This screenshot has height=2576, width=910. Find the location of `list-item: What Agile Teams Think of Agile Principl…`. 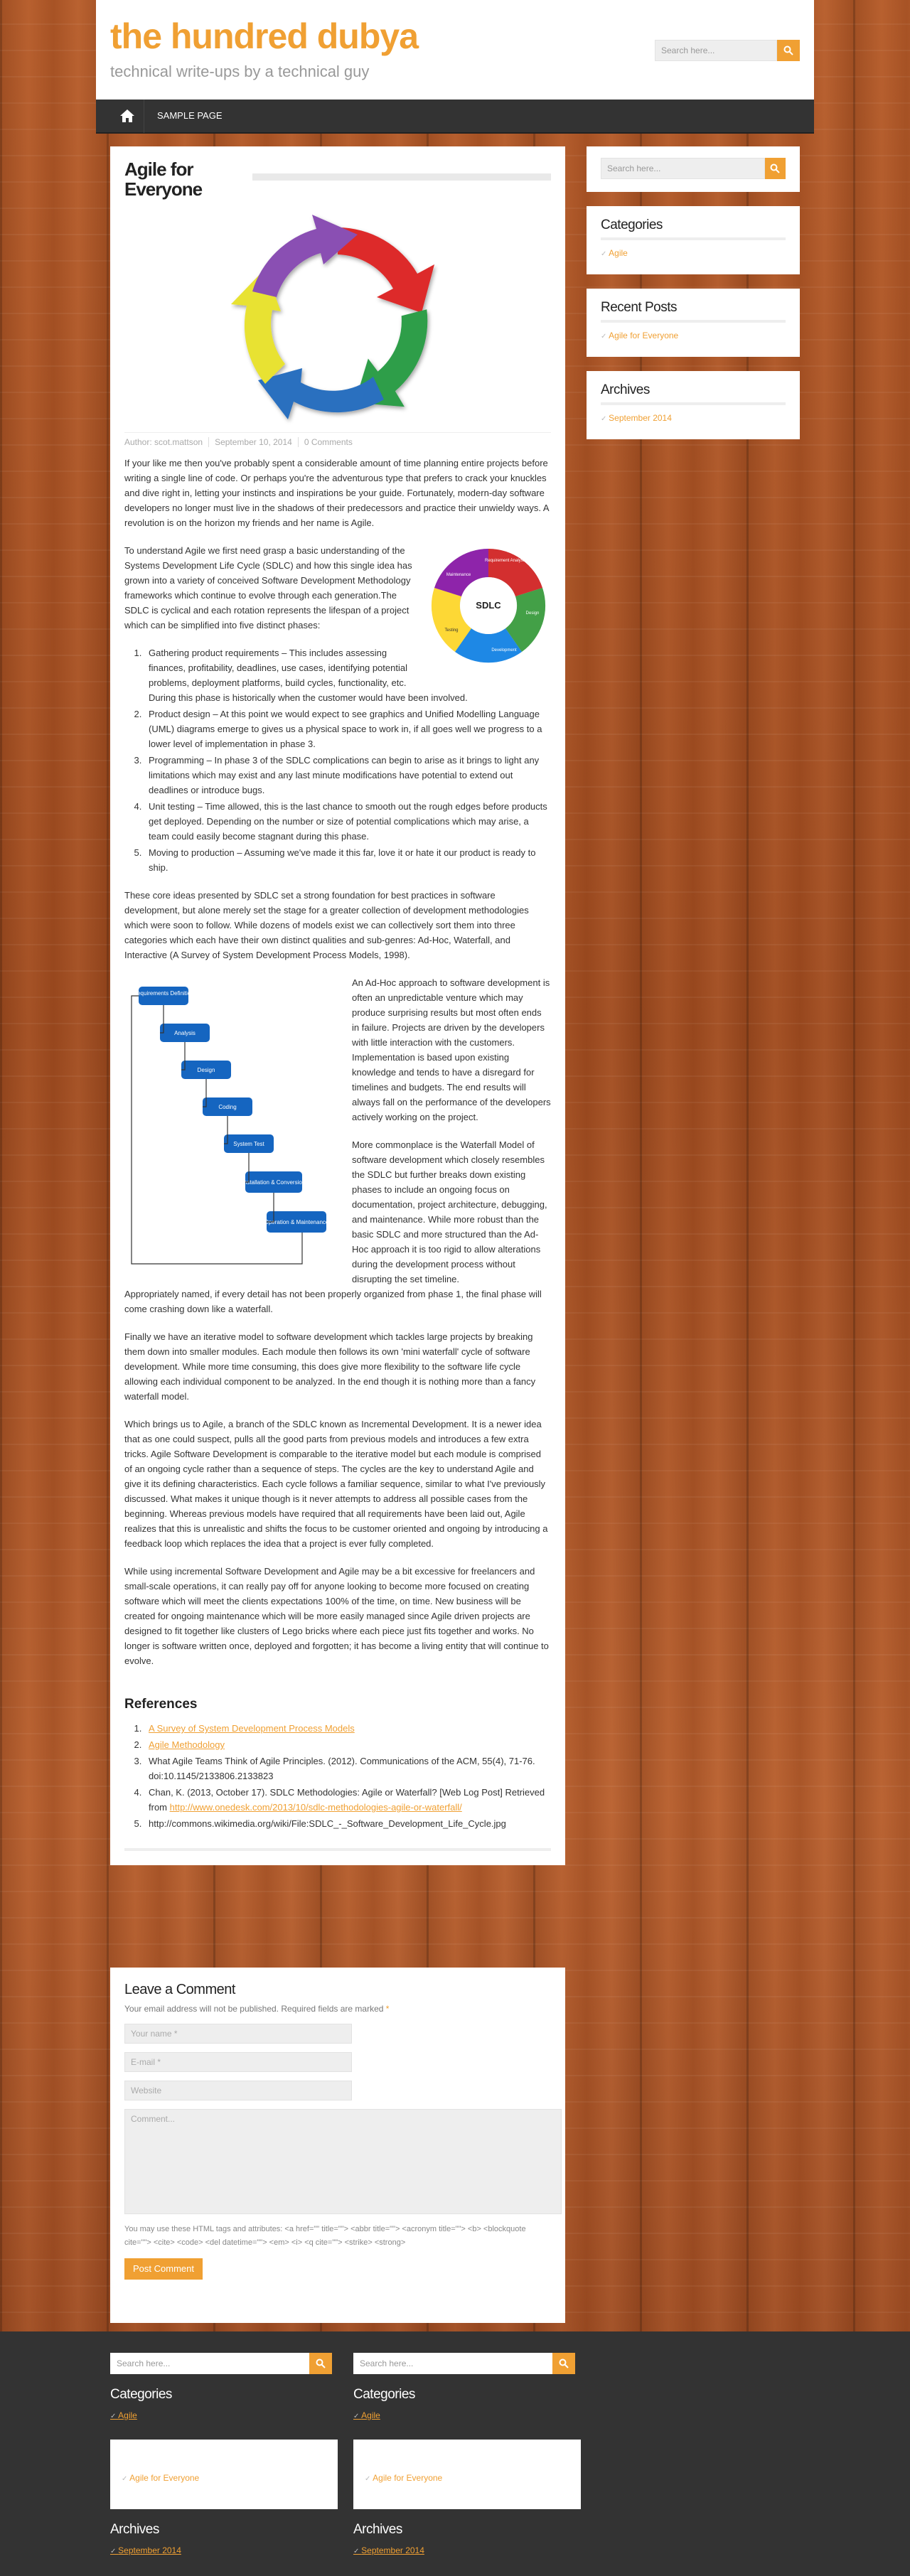

list-item: What Agile Teams Think of Agile Principl… is located at coordinates (347, 1768).